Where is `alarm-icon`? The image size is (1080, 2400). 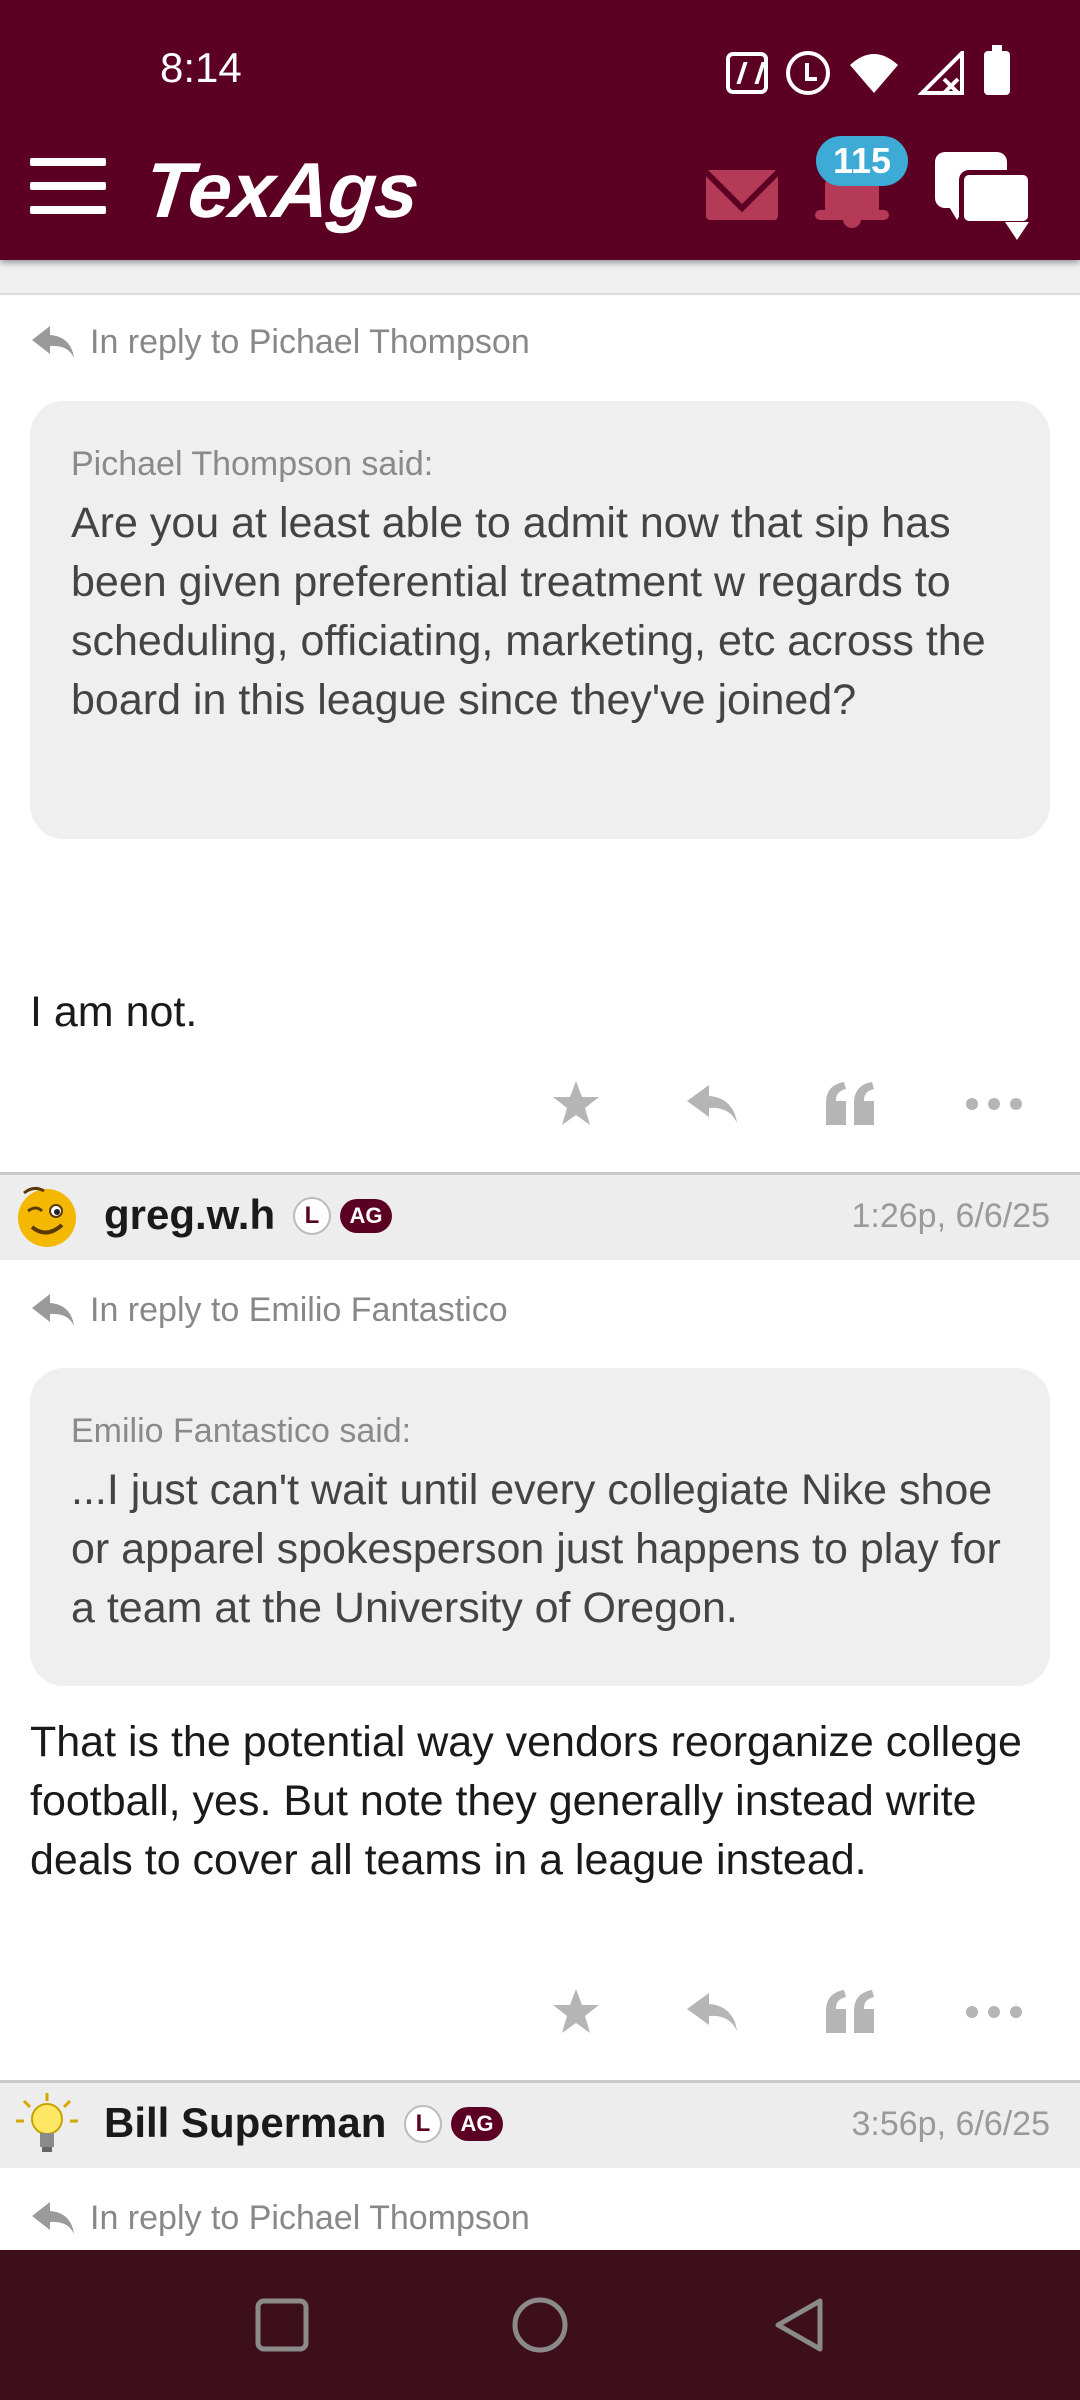
alarm-icon is located at coordinates (808, 73).